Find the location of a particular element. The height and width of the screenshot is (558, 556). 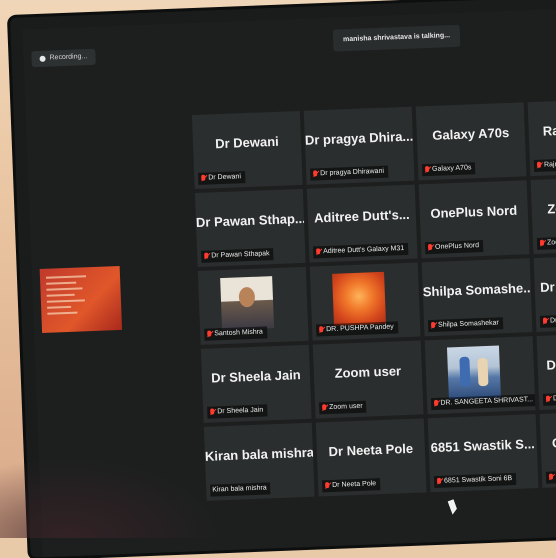

participant-display-name: OnePlus Nord is located at coordinates (474, 211).